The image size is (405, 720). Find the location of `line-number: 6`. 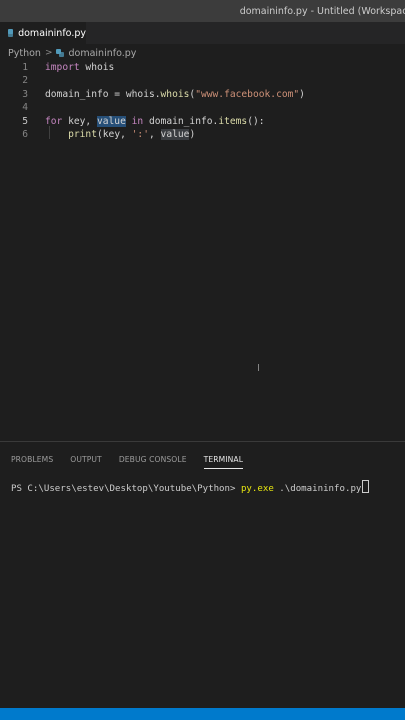

line-number: 6 is located at coordinates (25, 134).